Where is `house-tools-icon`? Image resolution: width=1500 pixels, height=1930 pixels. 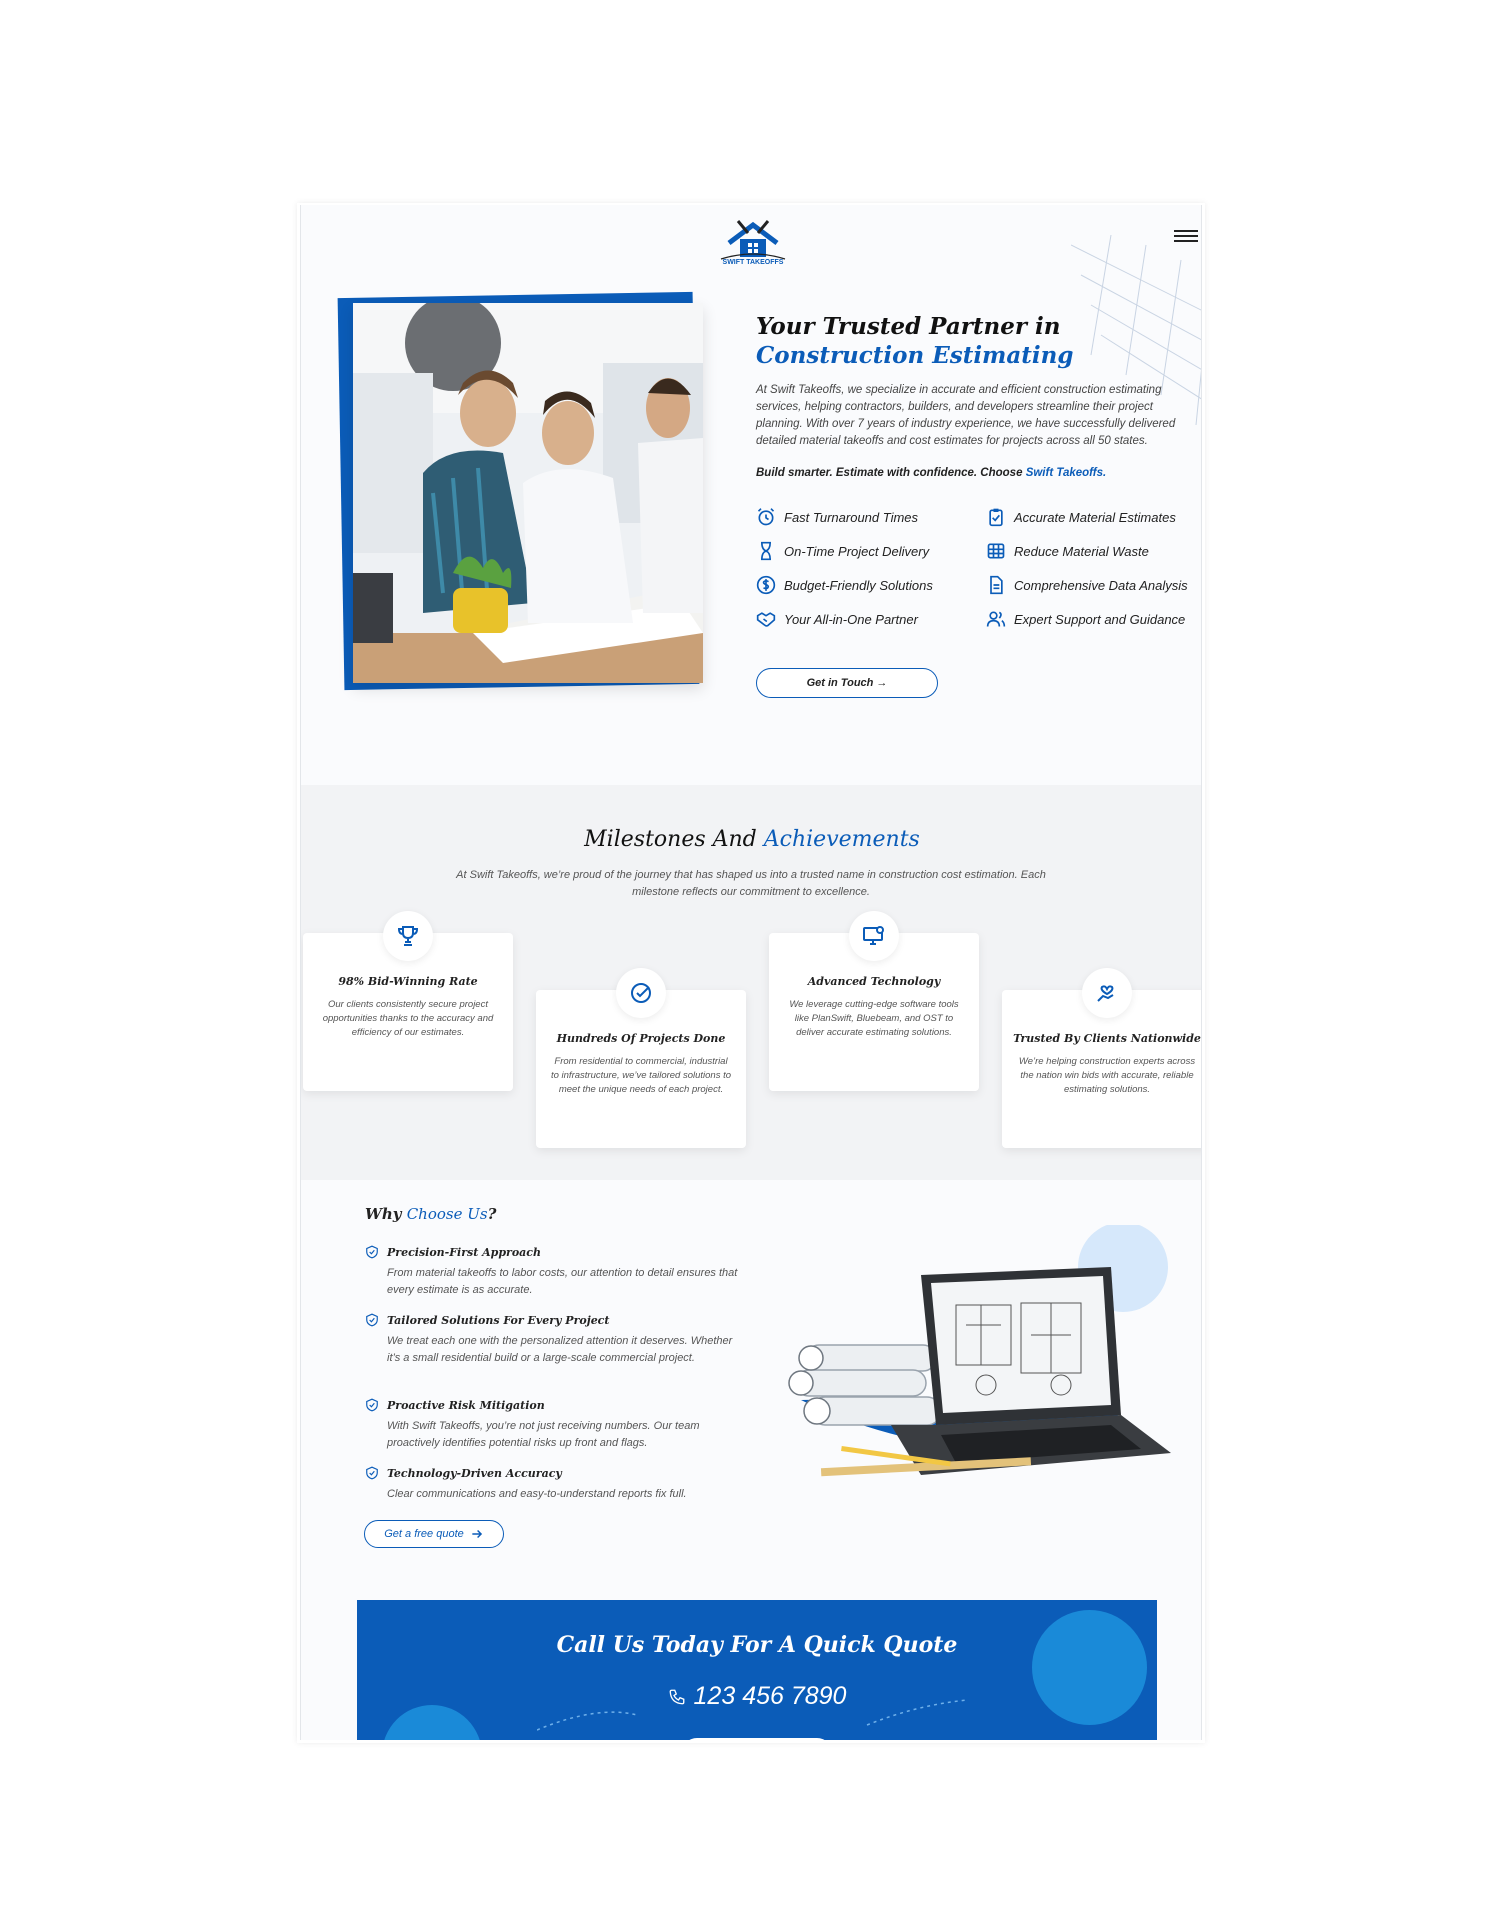 house-tools-icon is located at coordinates (753, 240).